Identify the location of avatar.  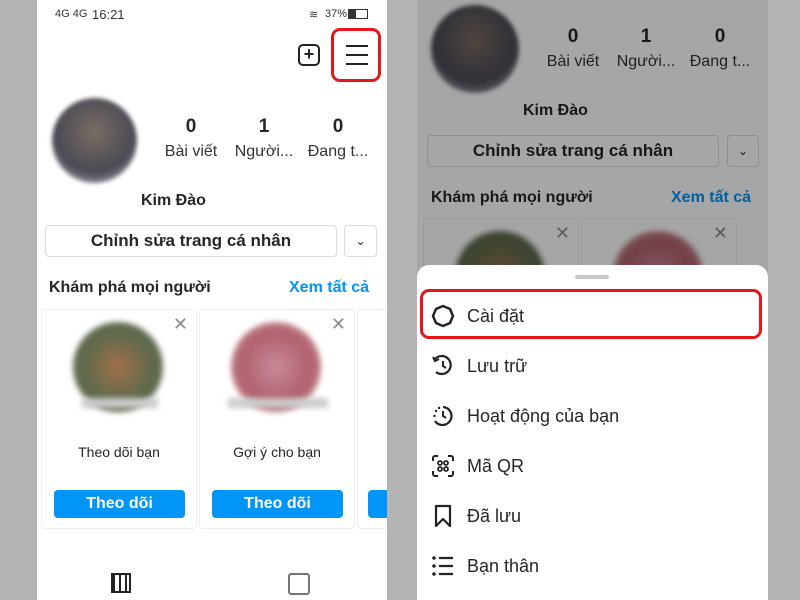
(94, 140).